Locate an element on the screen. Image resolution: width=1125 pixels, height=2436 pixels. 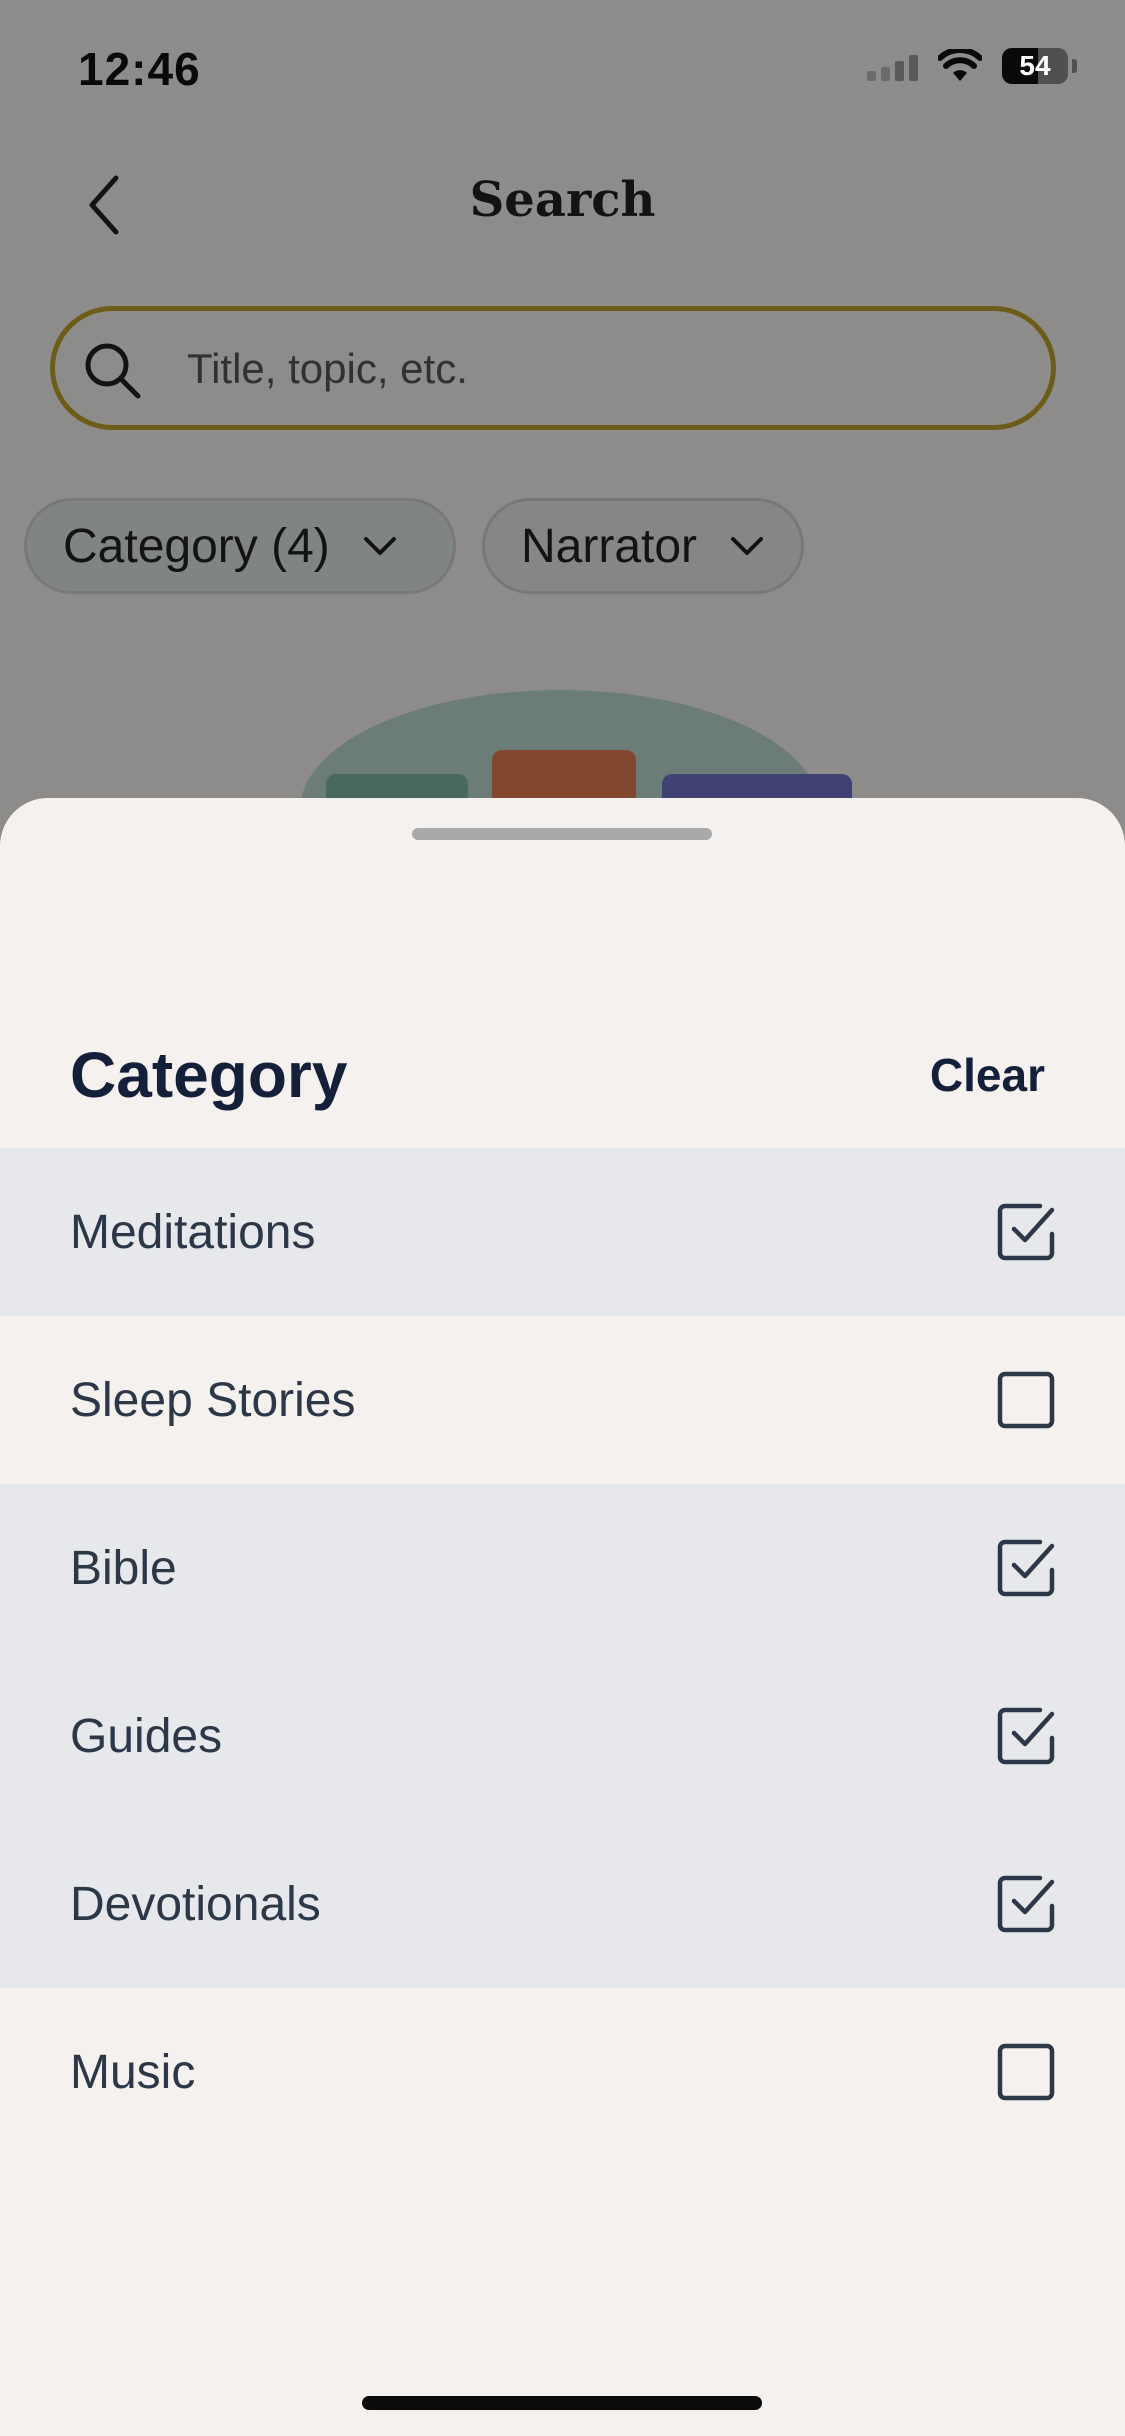
home-indicator is located at coordinates (562, 2403).